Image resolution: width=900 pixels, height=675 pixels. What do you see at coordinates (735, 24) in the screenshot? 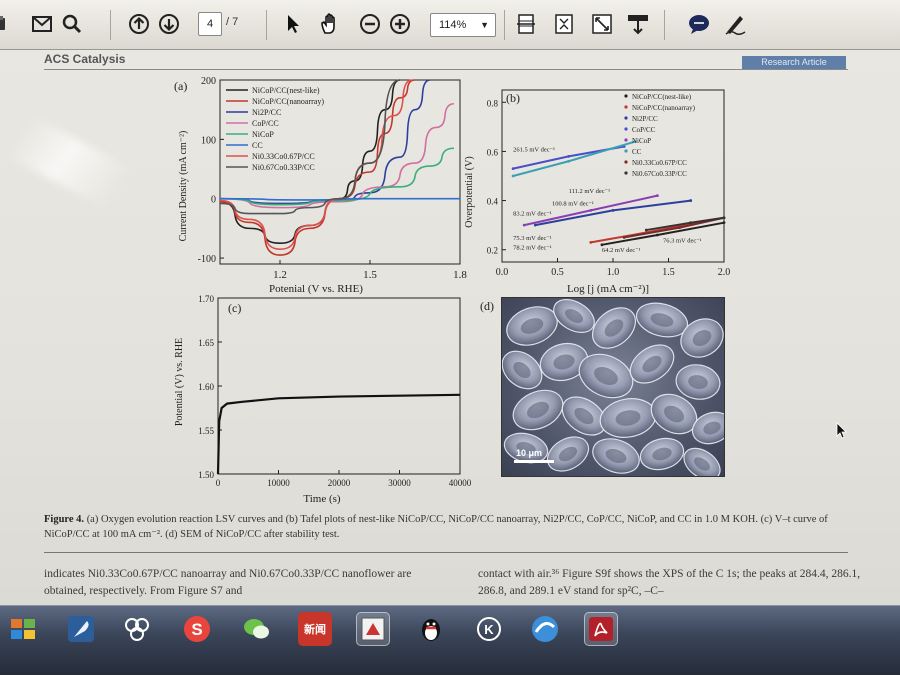
I see `sign-pen-icon` at bounding box center [735, 24].